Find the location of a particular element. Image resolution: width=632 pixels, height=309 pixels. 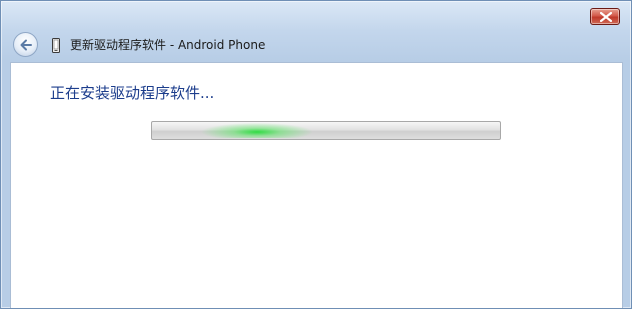

back-button is located at coordinates (25, 44).